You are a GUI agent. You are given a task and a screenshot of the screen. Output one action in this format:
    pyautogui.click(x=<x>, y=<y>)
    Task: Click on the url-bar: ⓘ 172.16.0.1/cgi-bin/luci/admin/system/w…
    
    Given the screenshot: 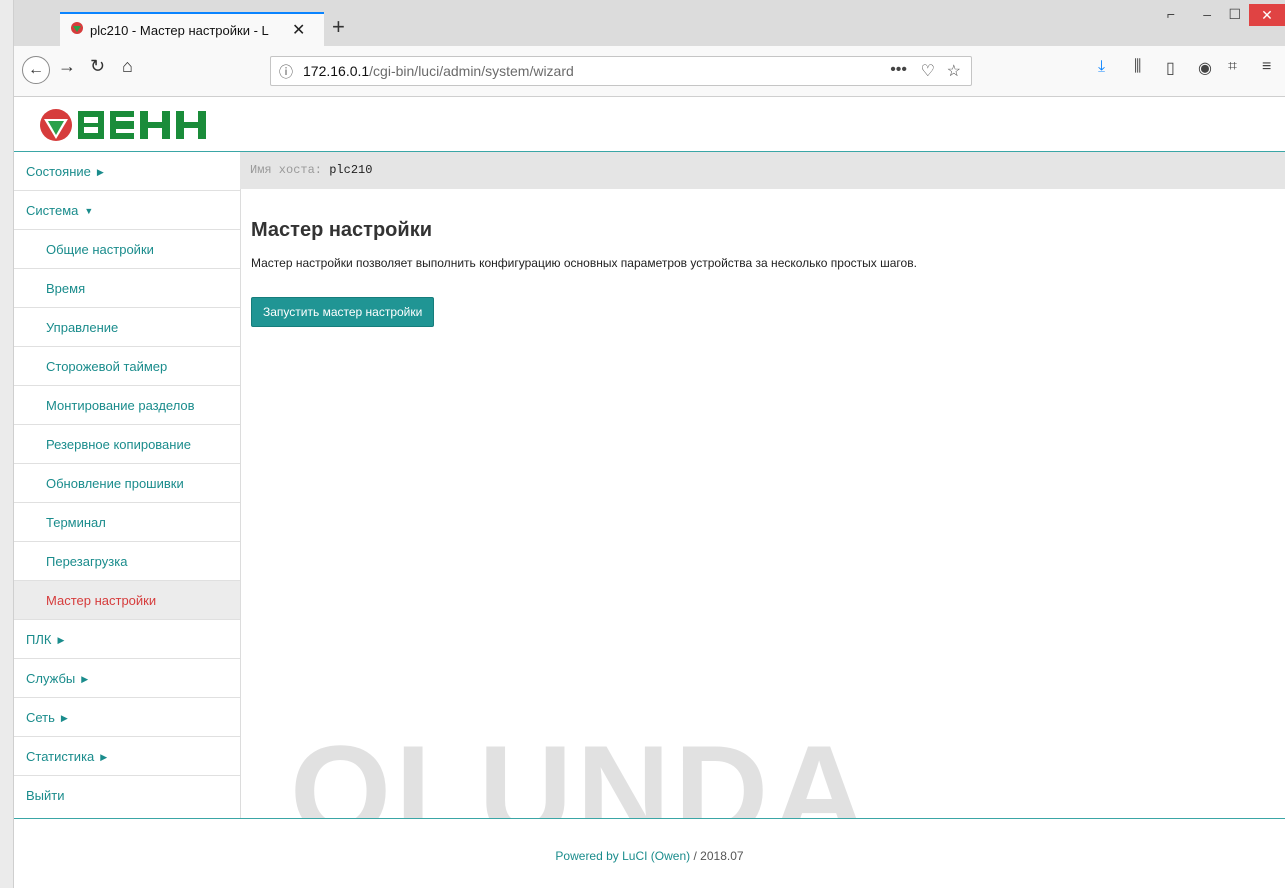 What is the action you would take?
    pyautogui.click(x=621, y=71)
    